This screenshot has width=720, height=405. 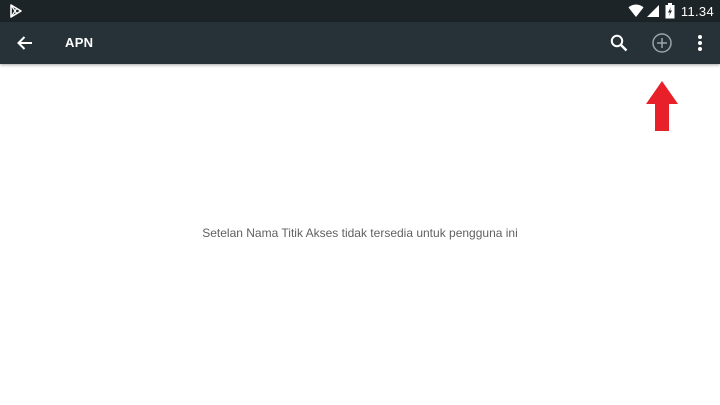 I want to click on red-arrow-annotation, so click(x=662, y=106).